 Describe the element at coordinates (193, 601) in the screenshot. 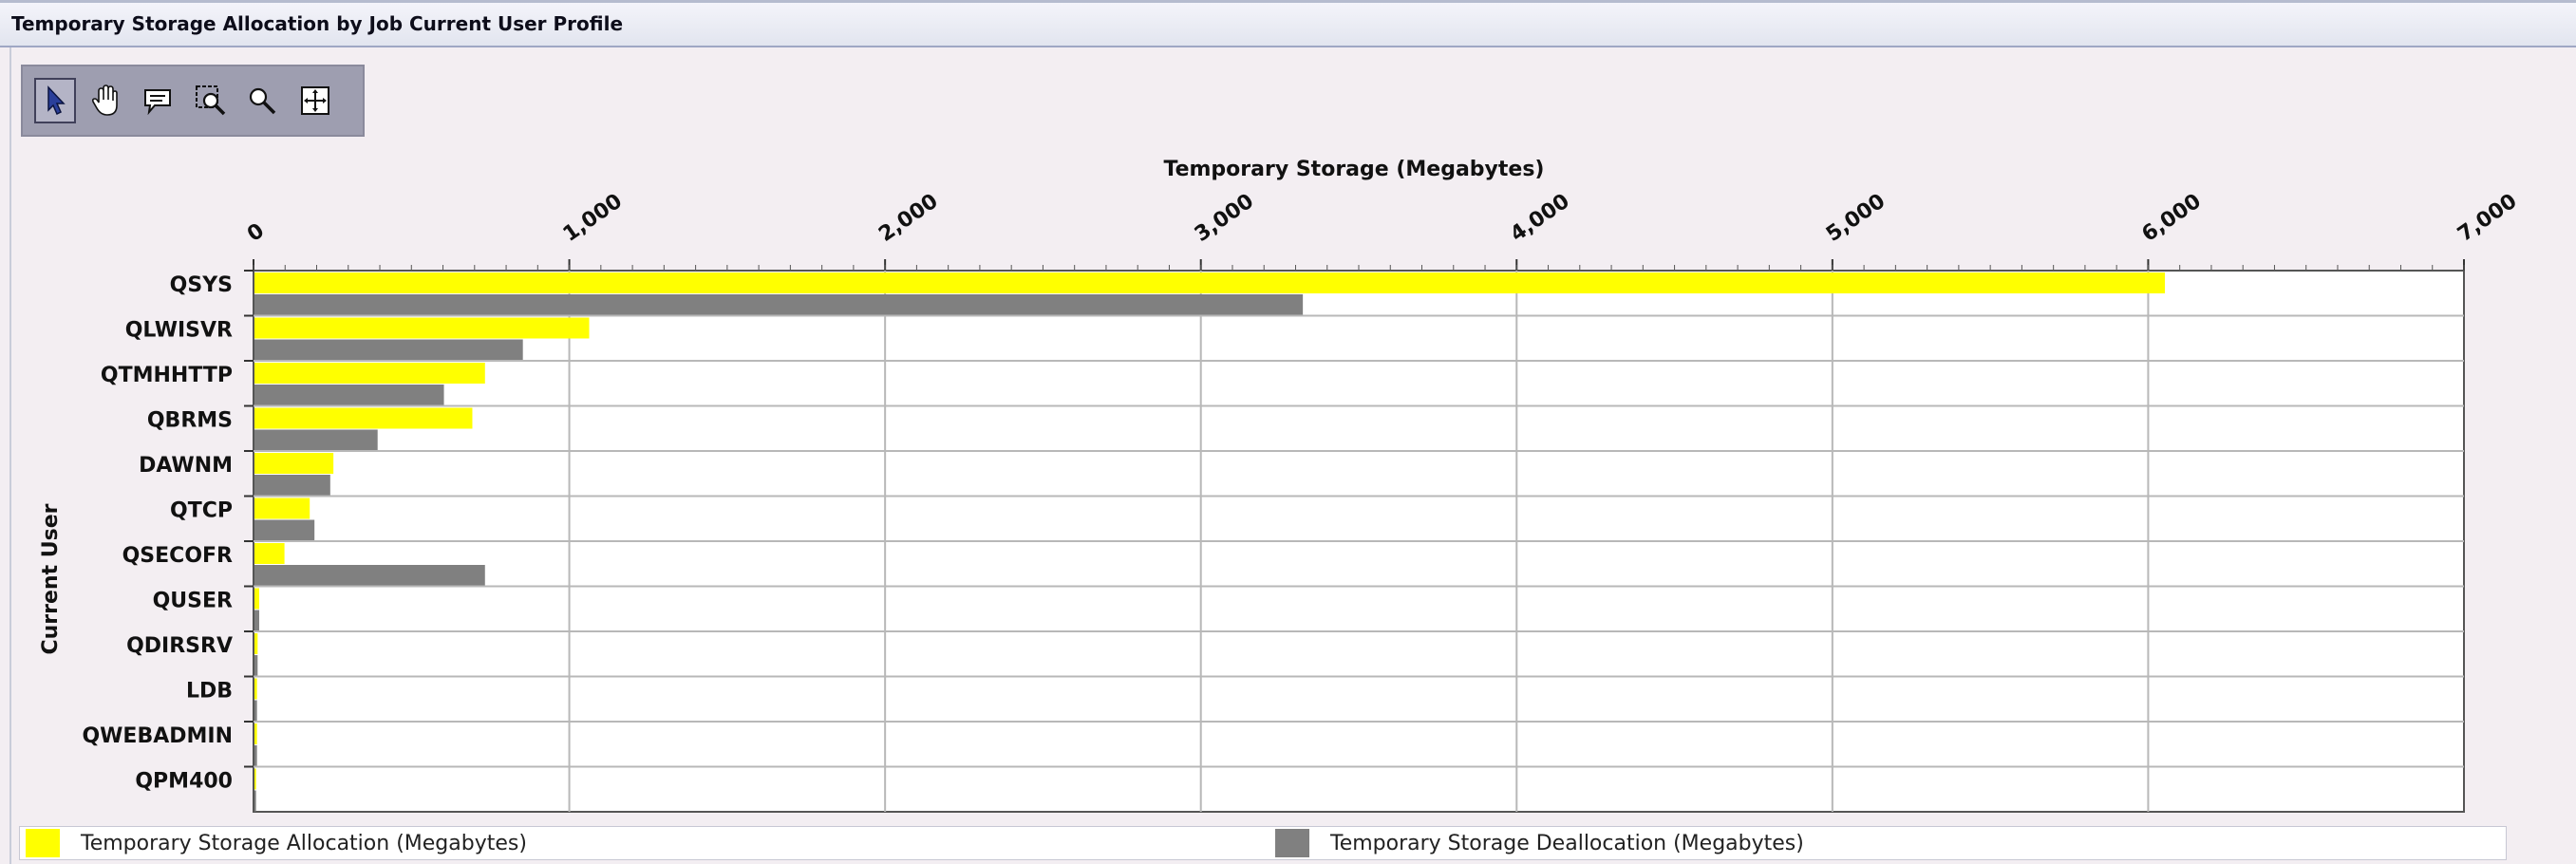

I see `y-category-label: QUSER` at that location.